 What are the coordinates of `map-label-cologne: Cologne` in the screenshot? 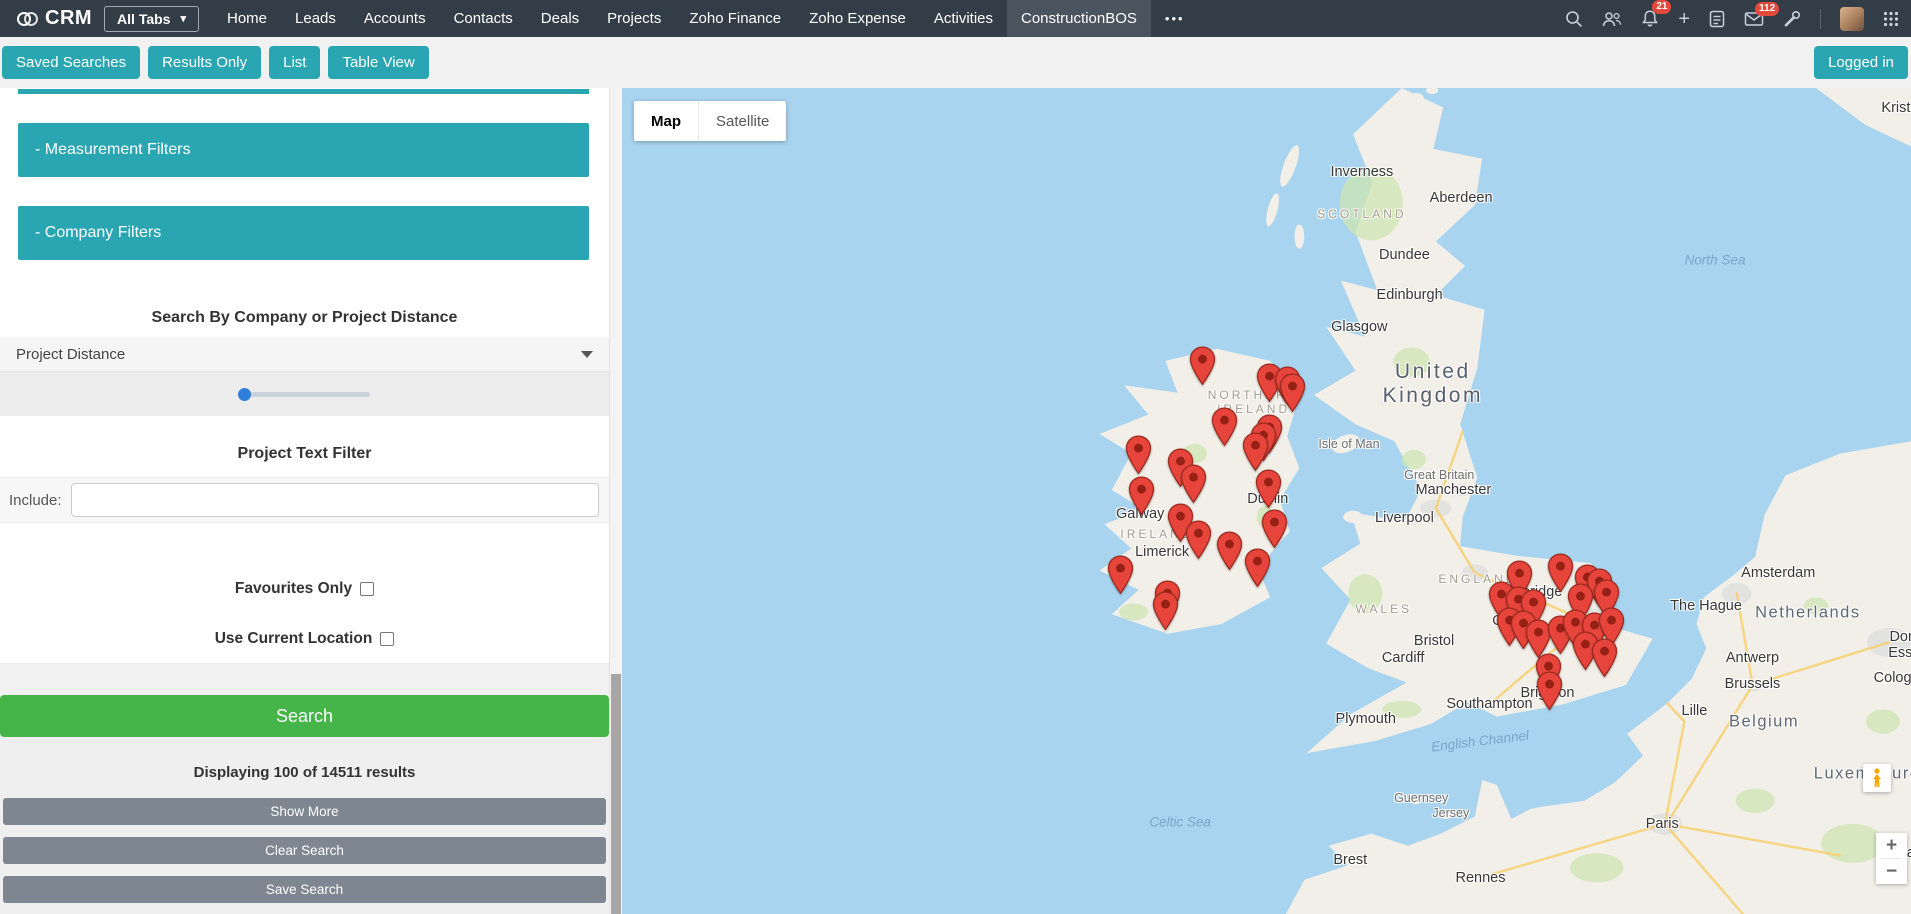 It's located at (1892, 677).